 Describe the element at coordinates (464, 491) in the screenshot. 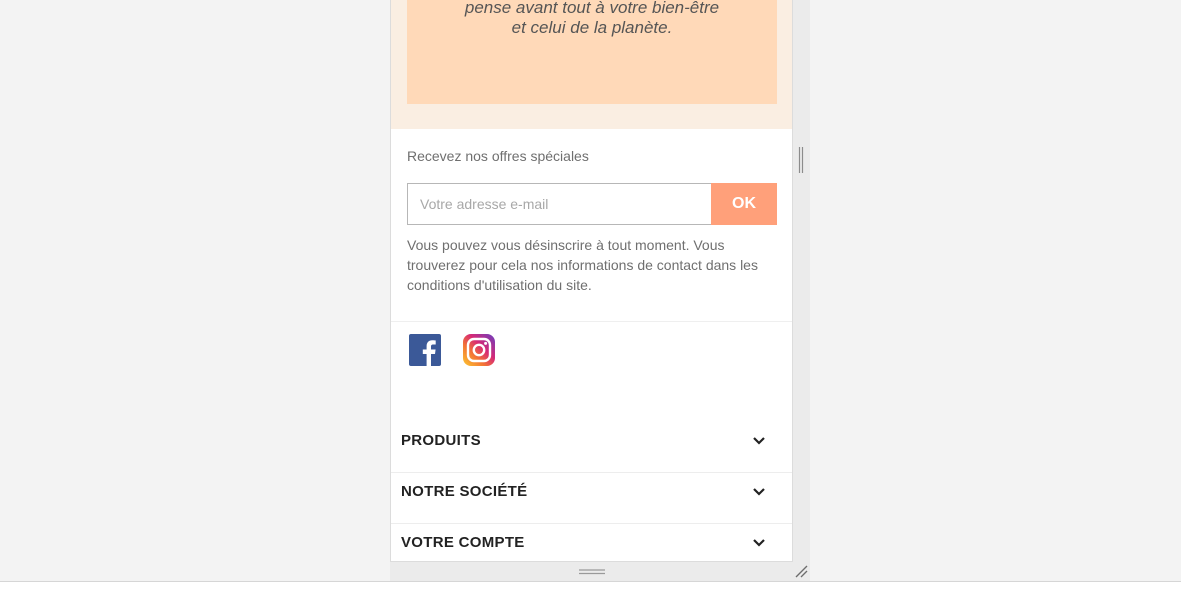

I see `footer-menu-label: NOTRE SOCIÉTÉ` at that location.